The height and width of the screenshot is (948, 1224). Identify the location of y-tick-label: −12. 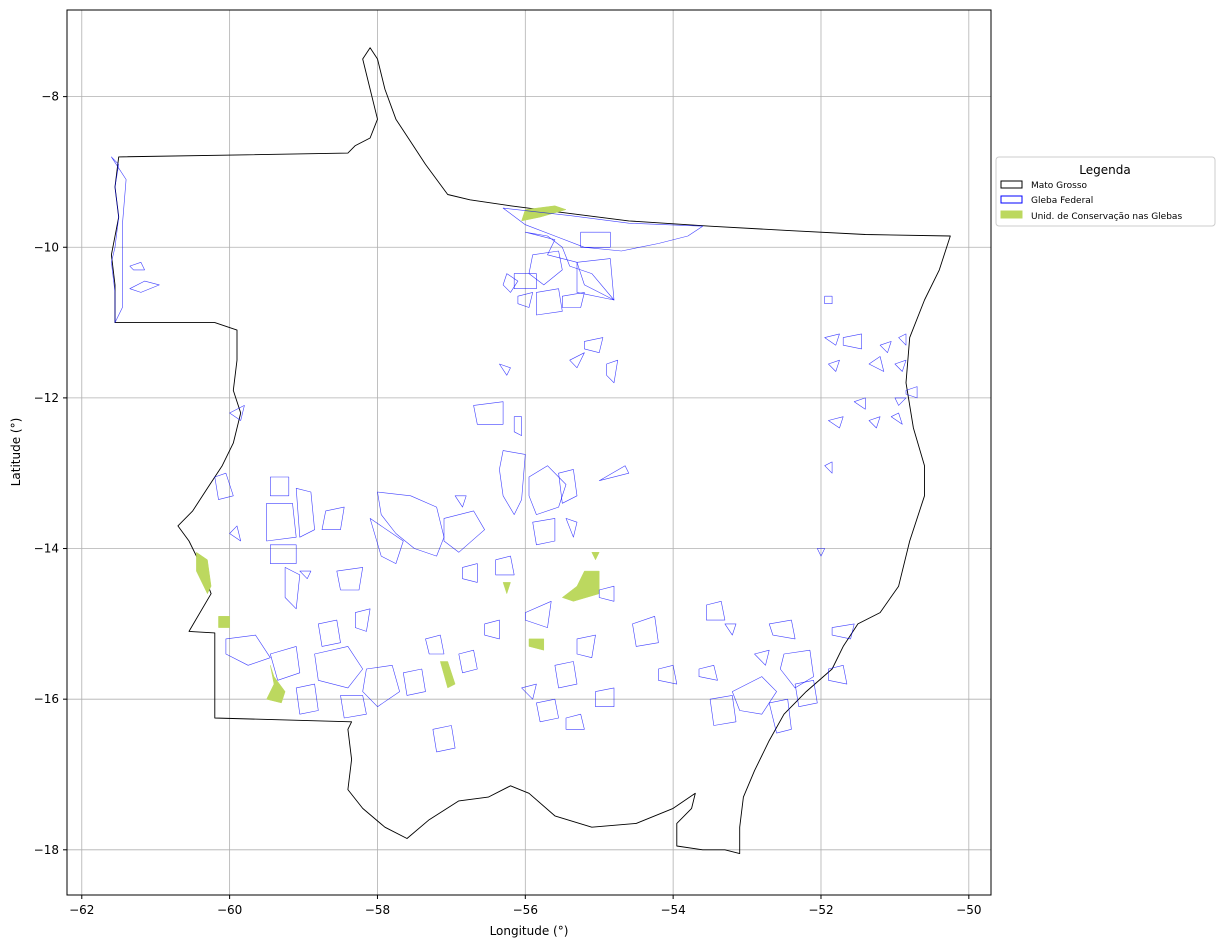
(46, 398).